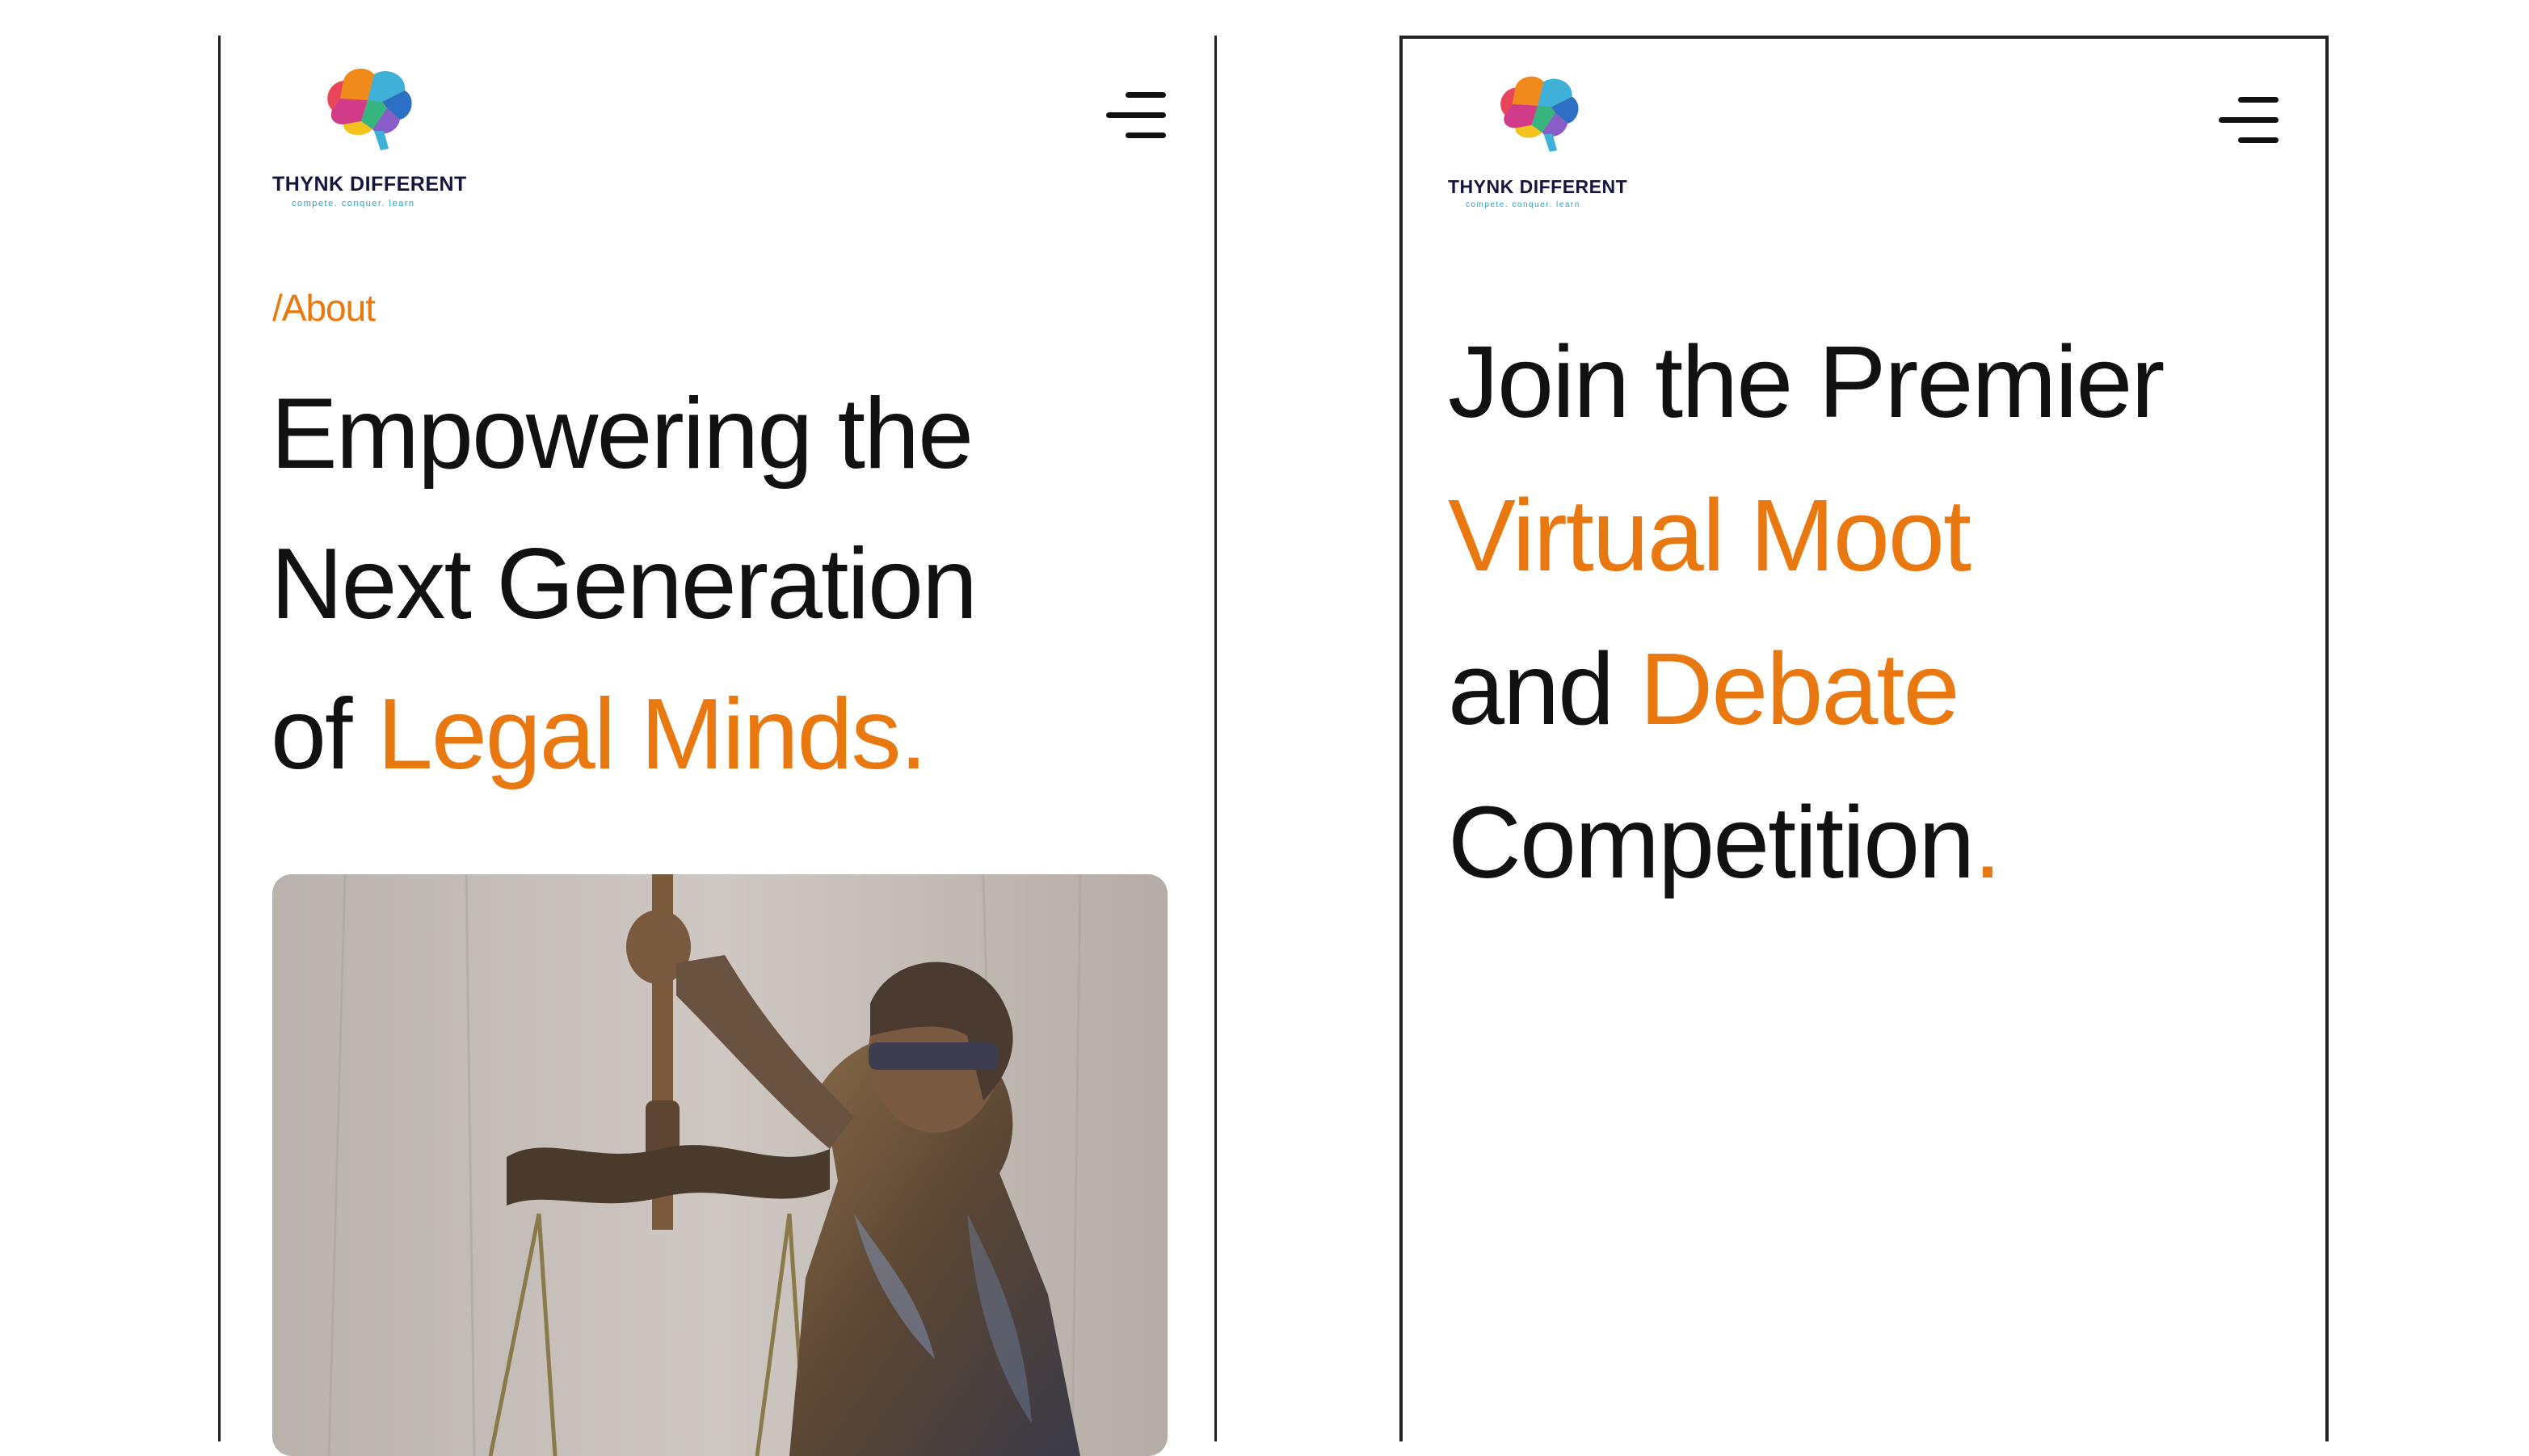 The image size is (2529, 1456). I want to click on lady-justice-image, so click(720, 1165).